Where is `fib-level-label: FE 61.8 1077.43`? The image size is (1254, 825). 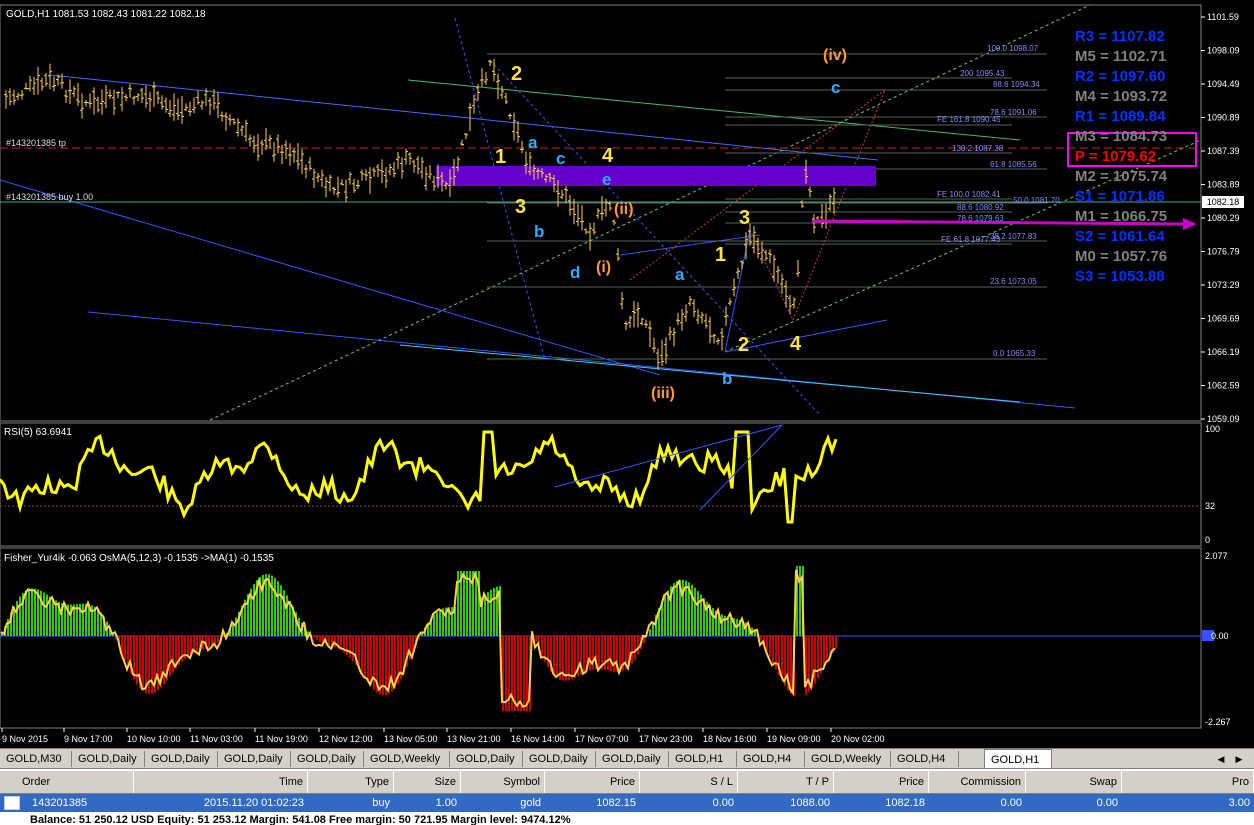
fib-level-label: FE 61.8 1077.43 is located at coordinates (971, 239).